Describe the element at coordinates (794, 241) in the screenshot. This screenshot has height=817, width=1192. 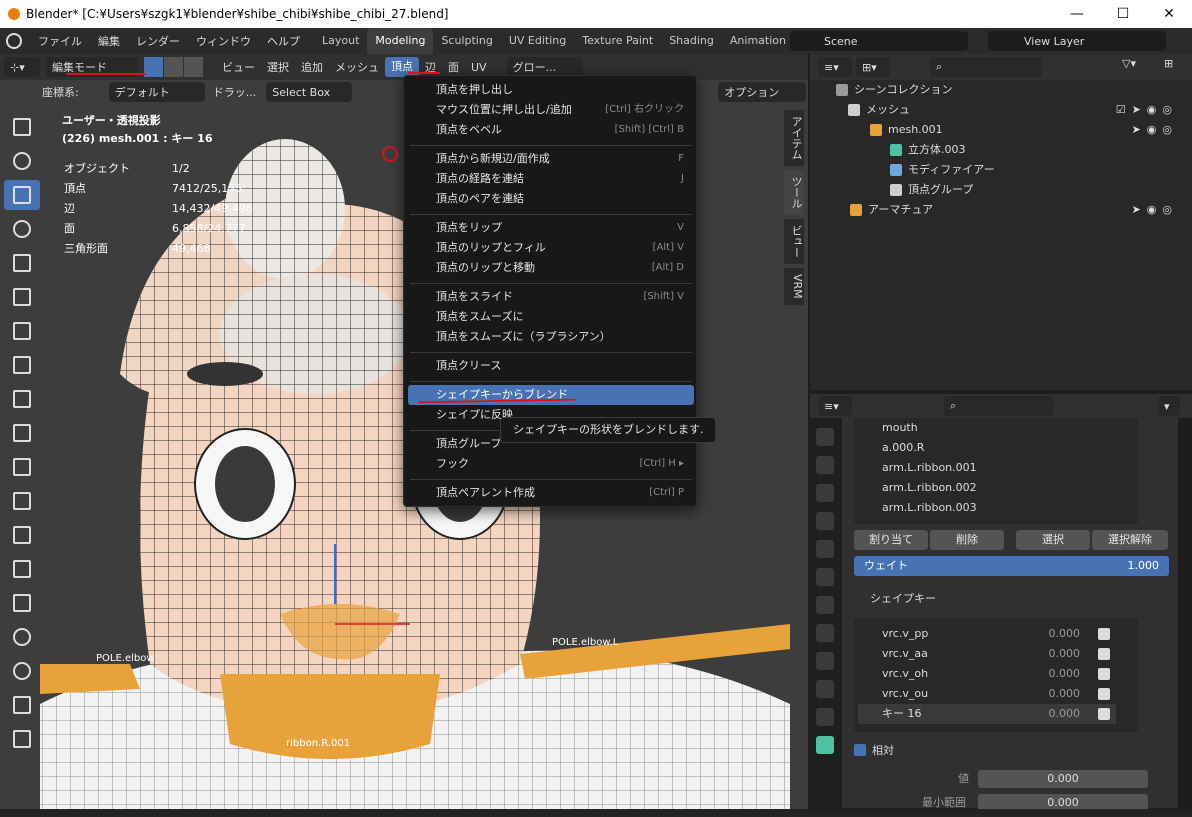
I see `tab-view: ビュー` at that location.